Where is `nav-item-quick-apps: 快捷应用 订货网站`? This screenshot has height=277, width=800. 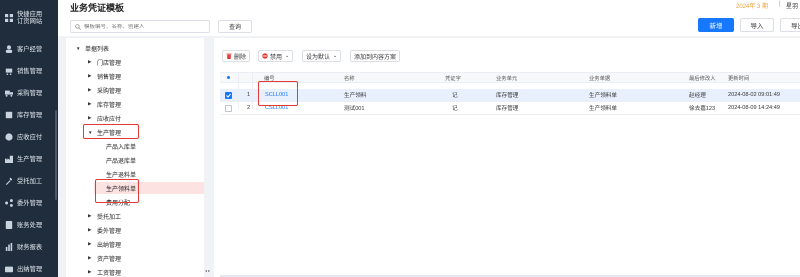
nav-item-quick-apps: 快捷应用 订货网站 is located at coordinates (29, 18).